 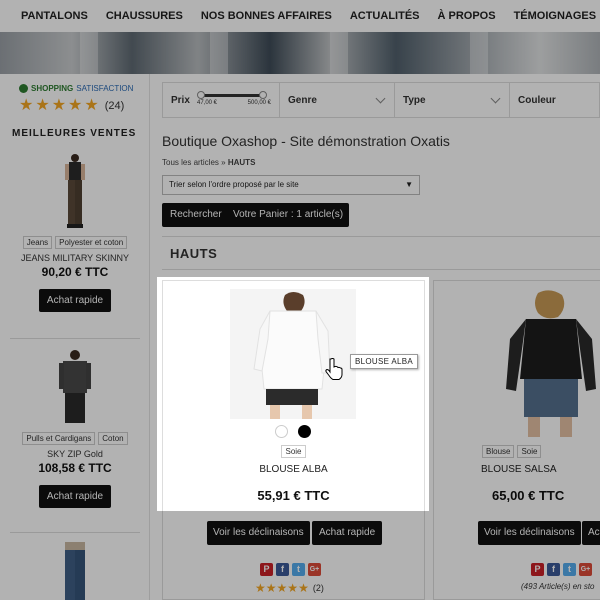 I want to click on breadcrumb-current: HAUTS, so click(x=241, y=162).